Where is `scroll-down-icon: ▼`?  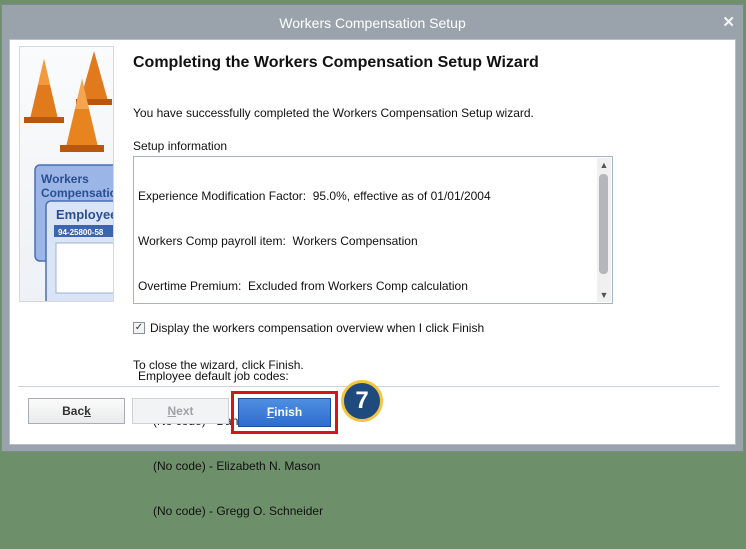
scroll-down-icon: ▼ is located at coordinates (604, 295).